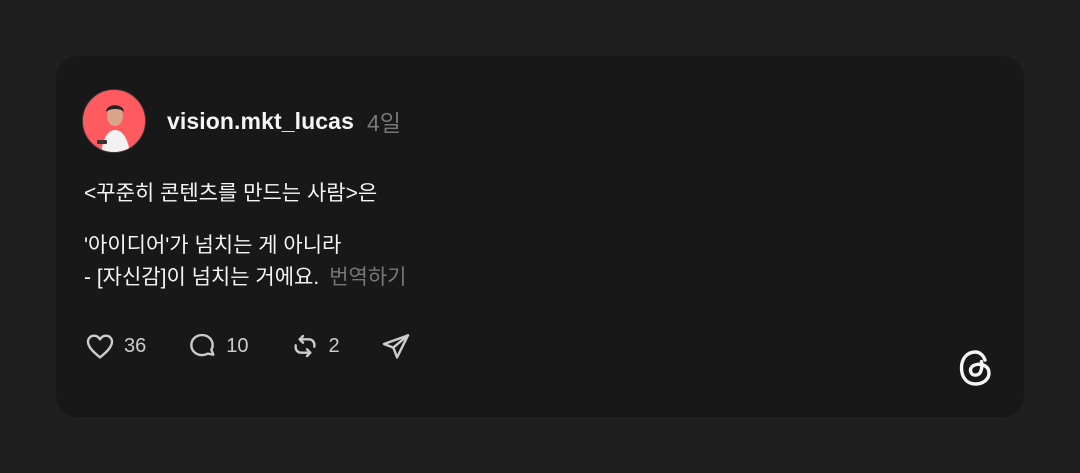 The height and width of the screenshot is (473, 1080). I want to click on avatar-person-illustration, so click(114, 121).